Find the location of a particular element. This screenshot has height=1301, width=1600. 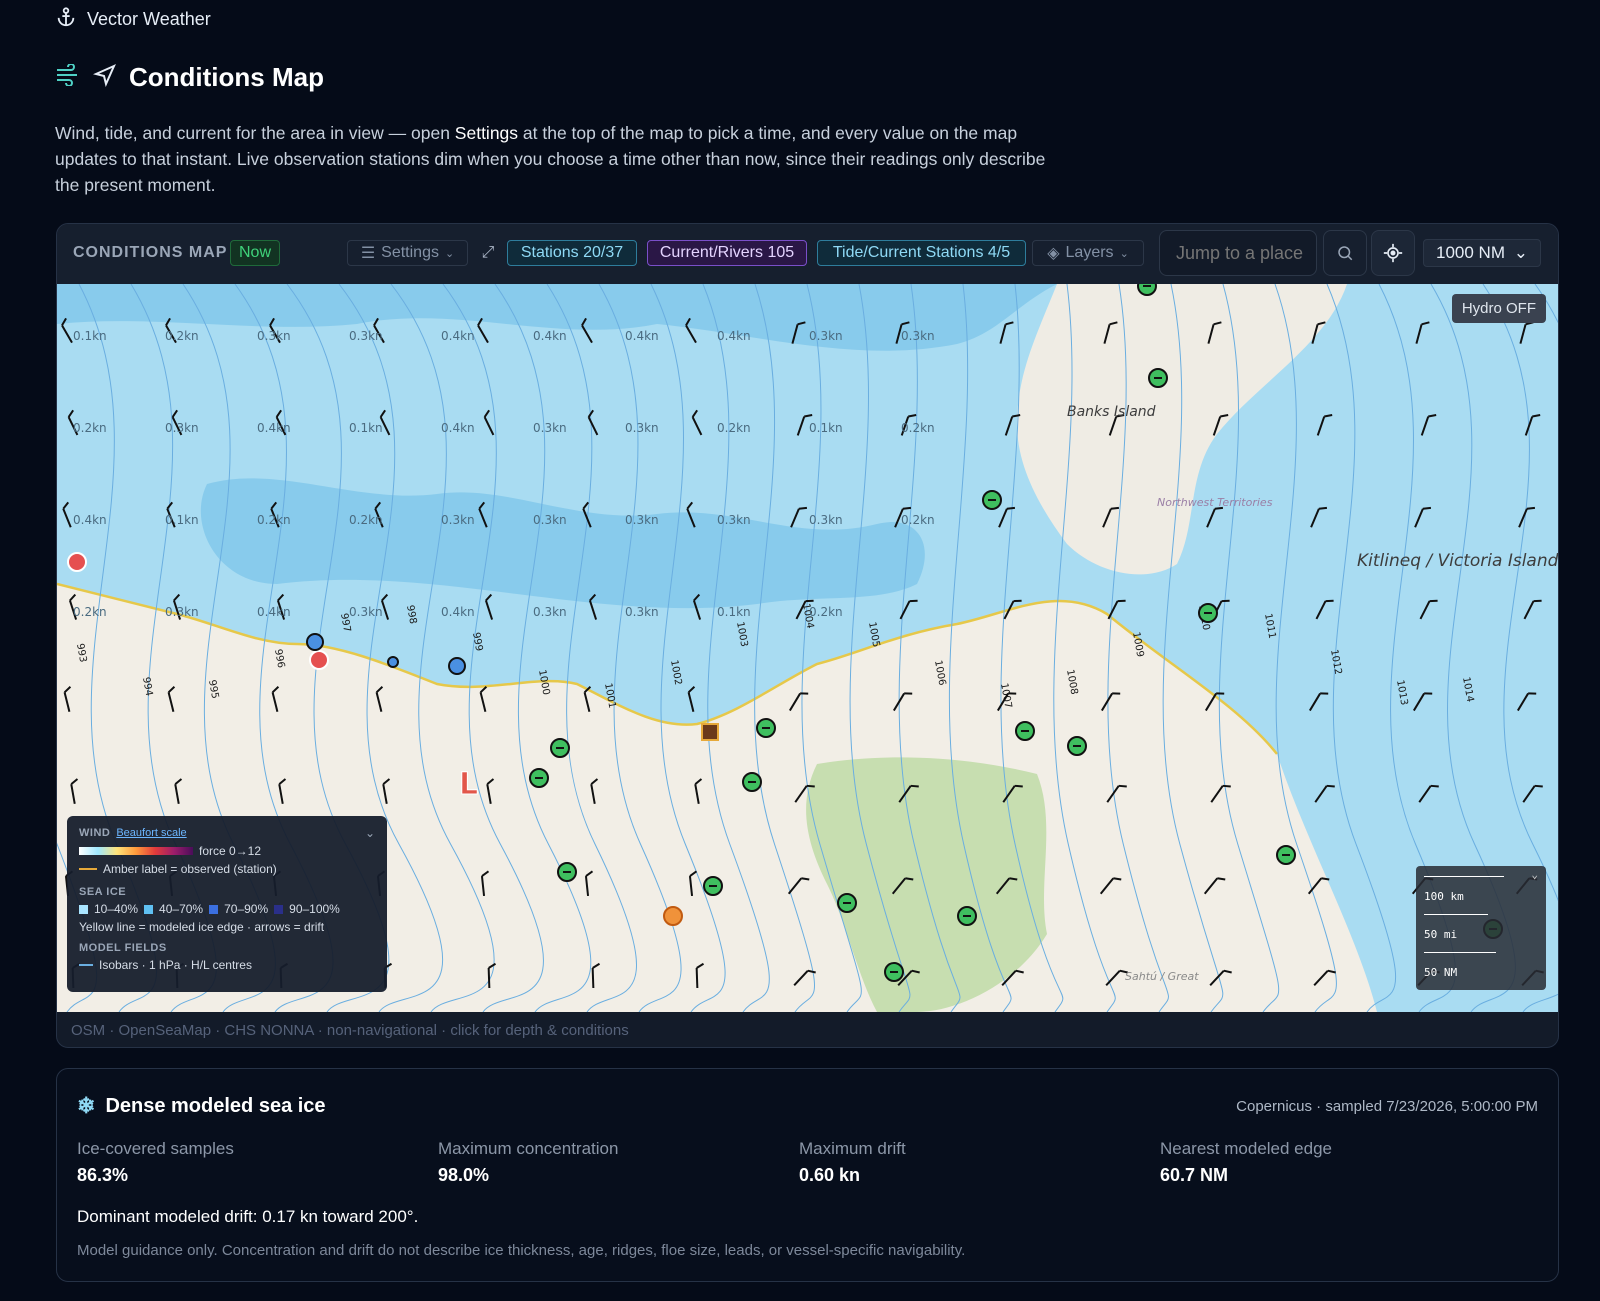

low-pressure-centre: L is located at coordinates (468, 784).